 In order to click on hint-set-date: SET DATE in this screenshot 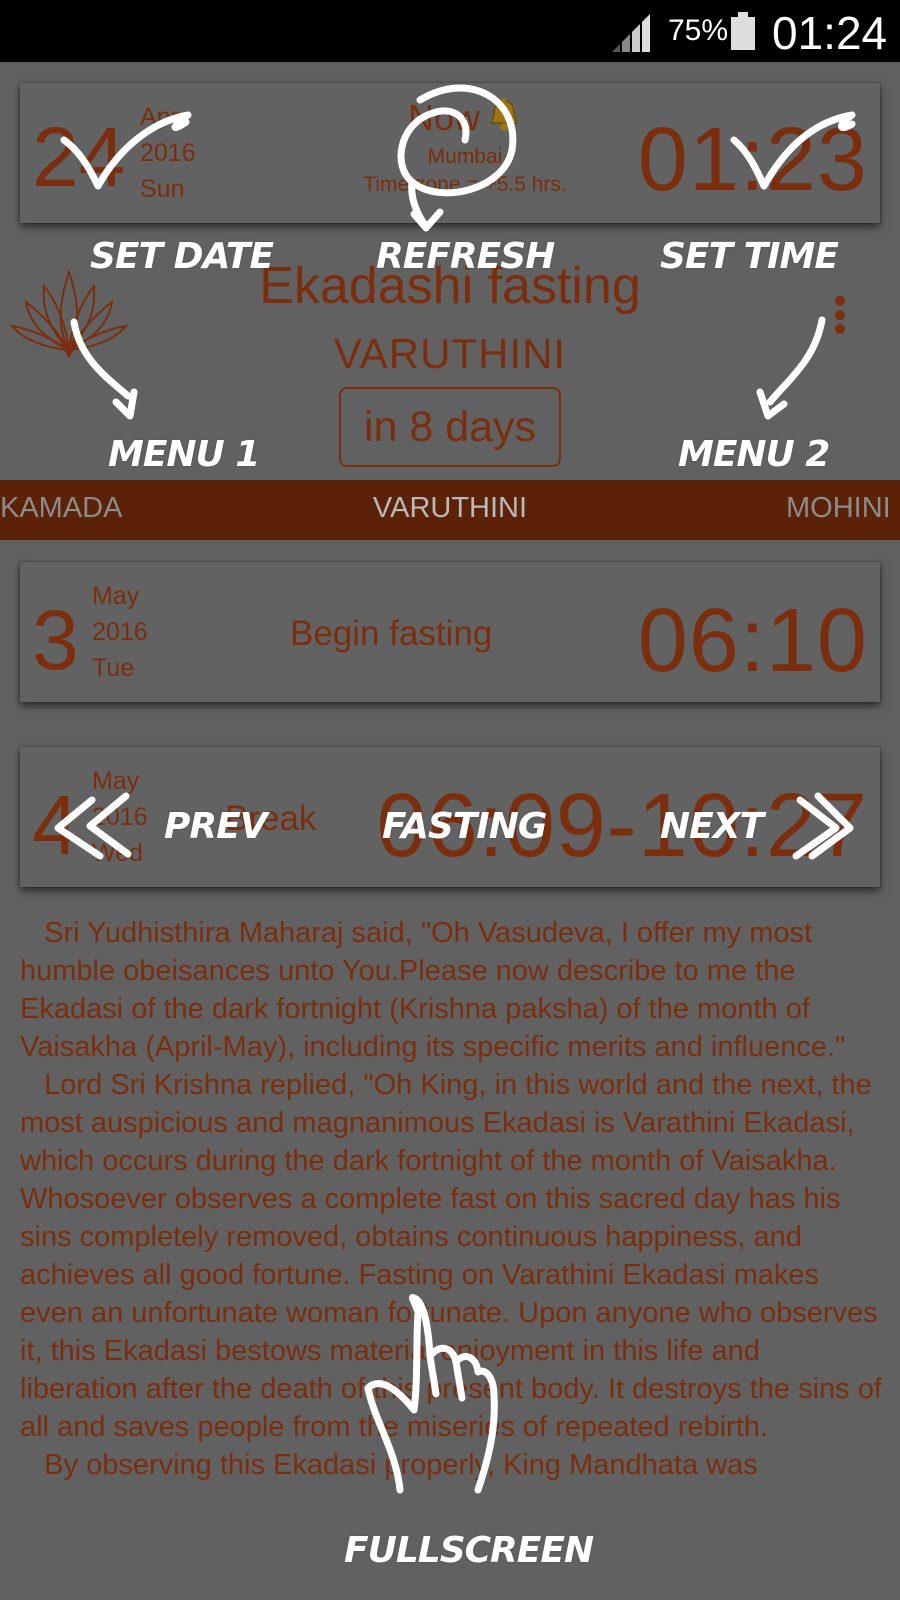, I will do `click(182, 256)`.